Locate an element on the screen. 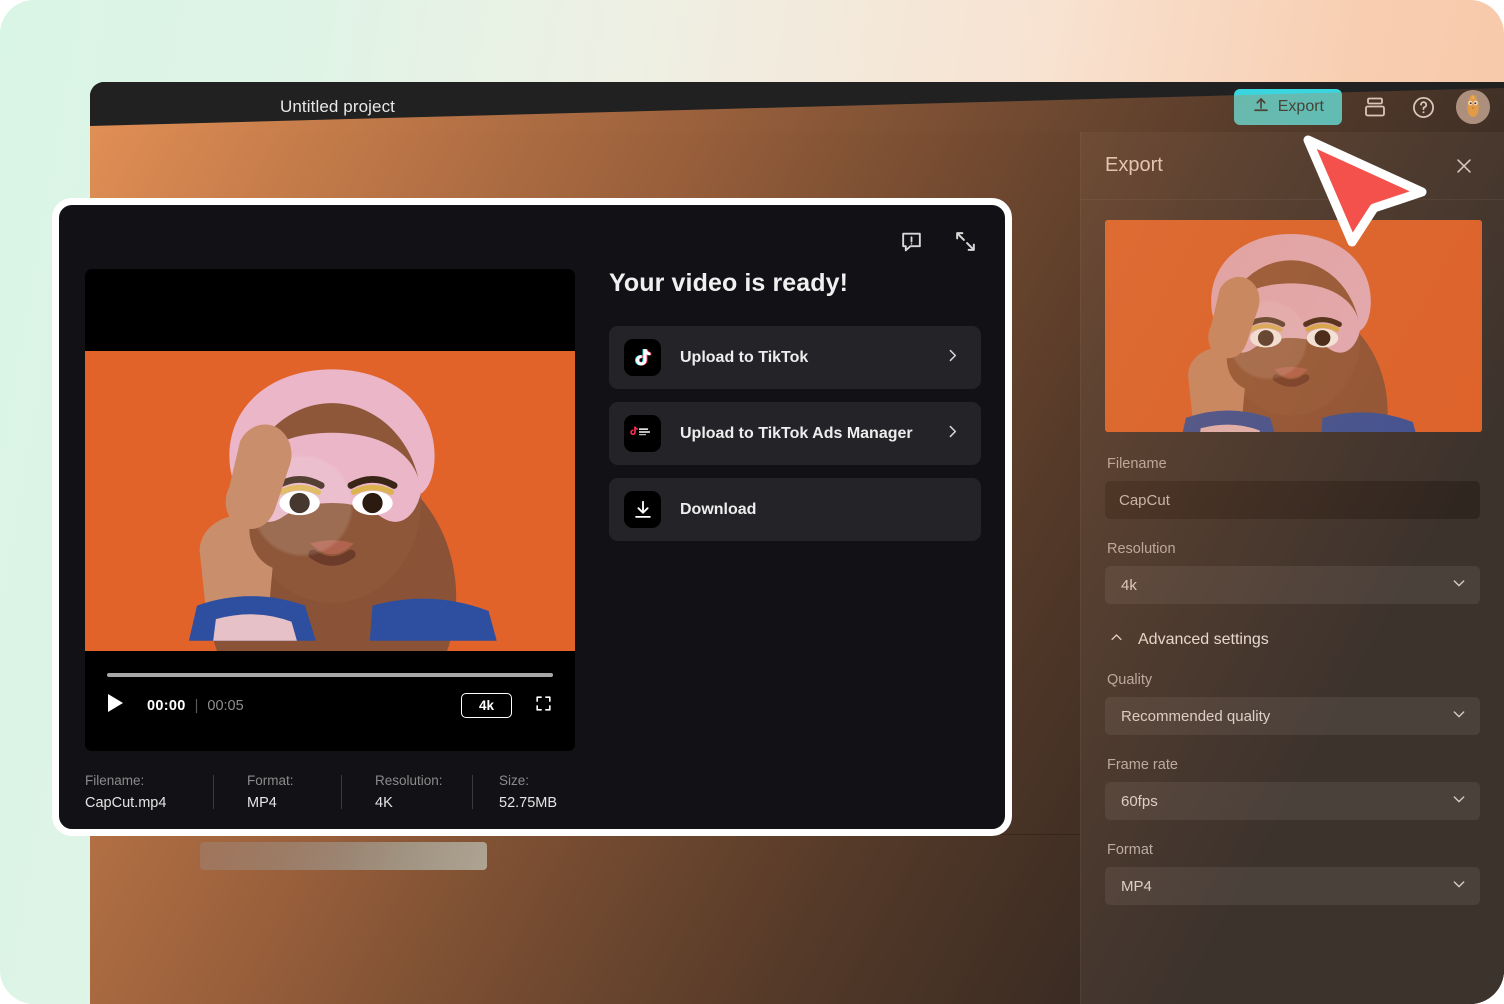  meta-filename: Filename: CapCut.mp4 is located at coordinates (149, 792).